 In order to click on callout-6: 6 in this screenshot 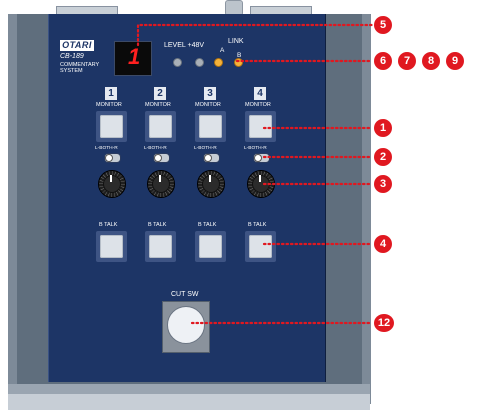, I will do `click(383, 61)`.